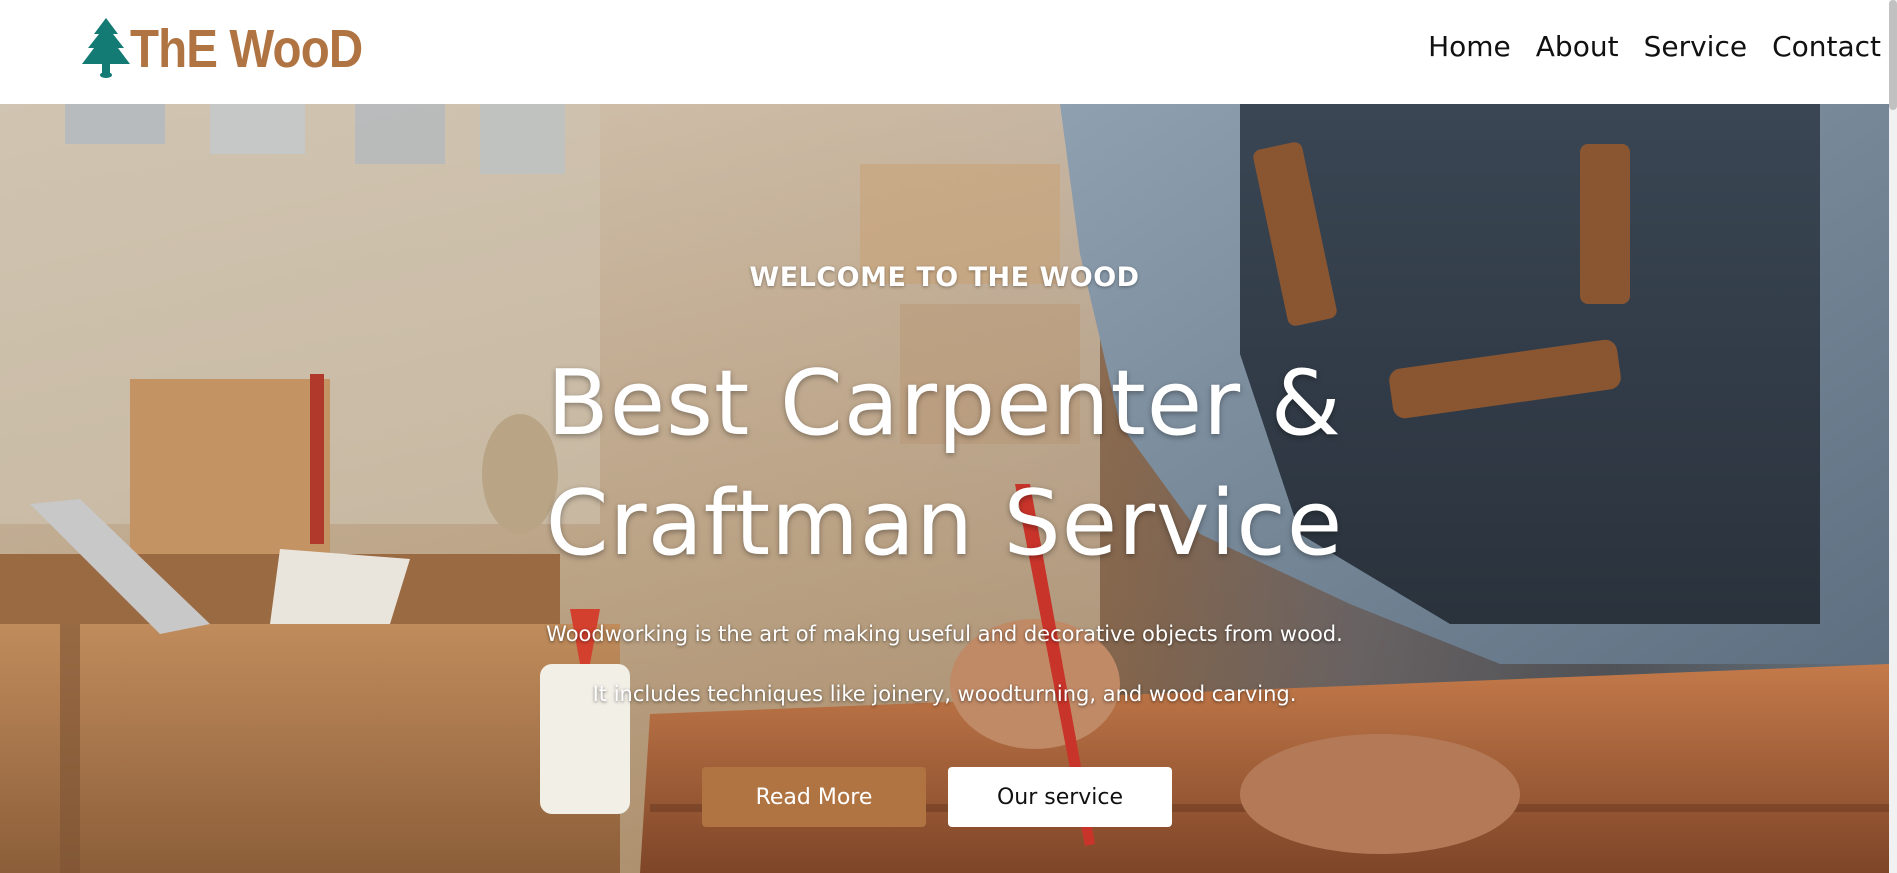 The height and width of the screenshot is (873, 1897). Describe the element at coordinates (246, 49) in the screenshot. I see `brand-name: ThE WooD` at that location.